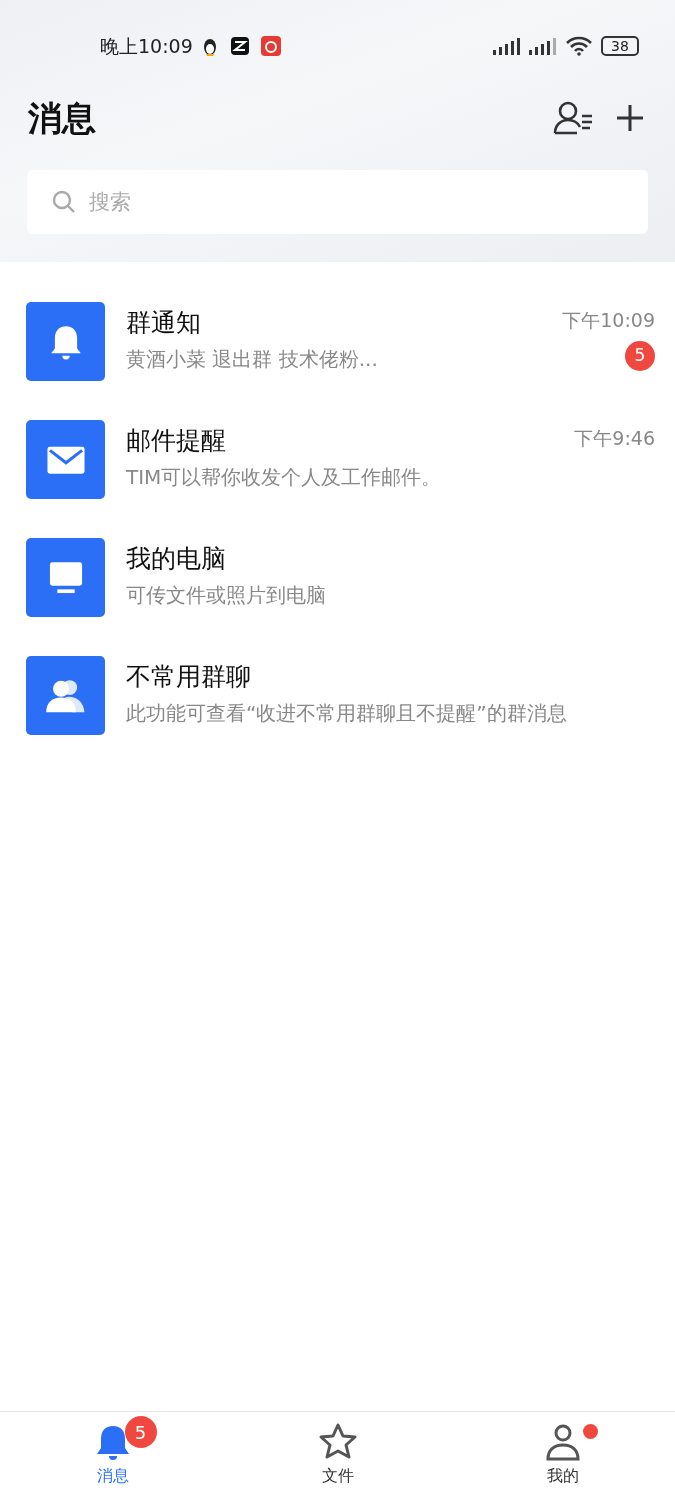 Image resolution: width=675 pixels, height=1500 pixels. I want to click on message-preview: 可传文件或照片到电脑, so click(226, 595).